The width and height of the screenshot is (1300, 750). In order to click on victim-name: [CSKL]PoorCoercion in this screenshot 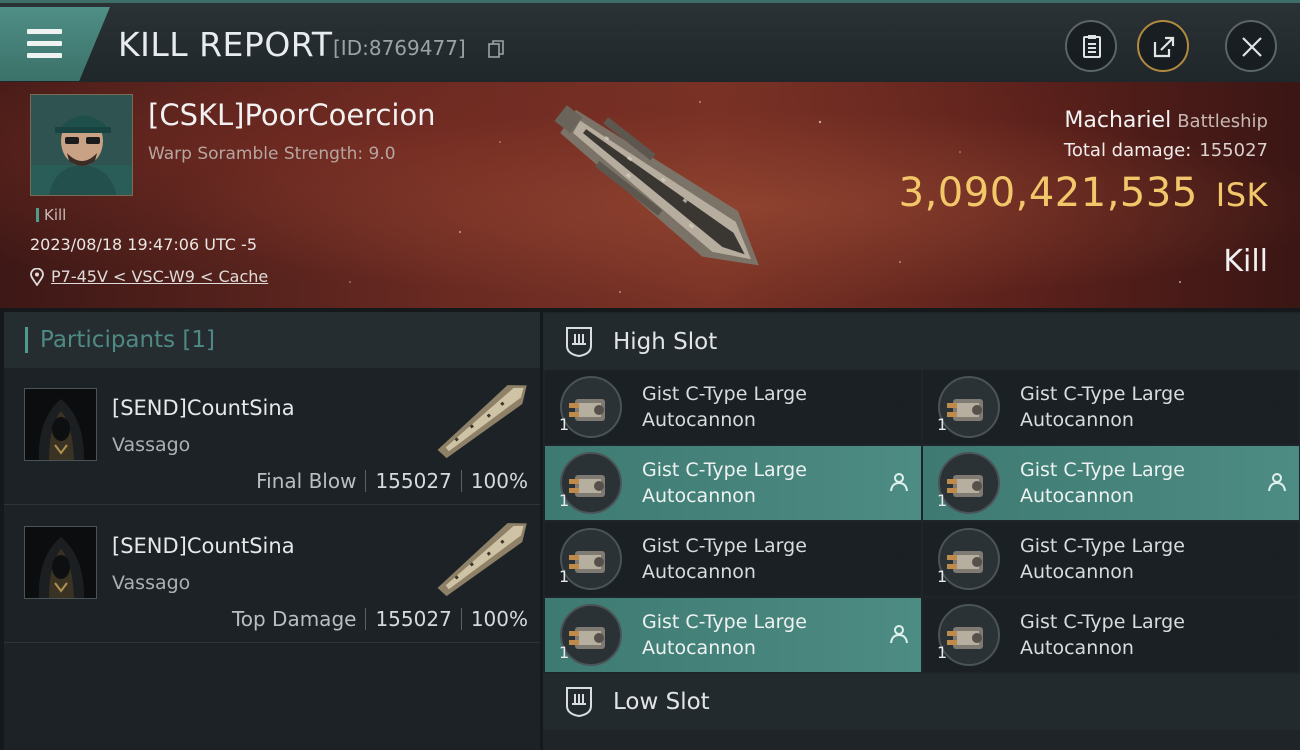, I will do `click(292, 115)`.